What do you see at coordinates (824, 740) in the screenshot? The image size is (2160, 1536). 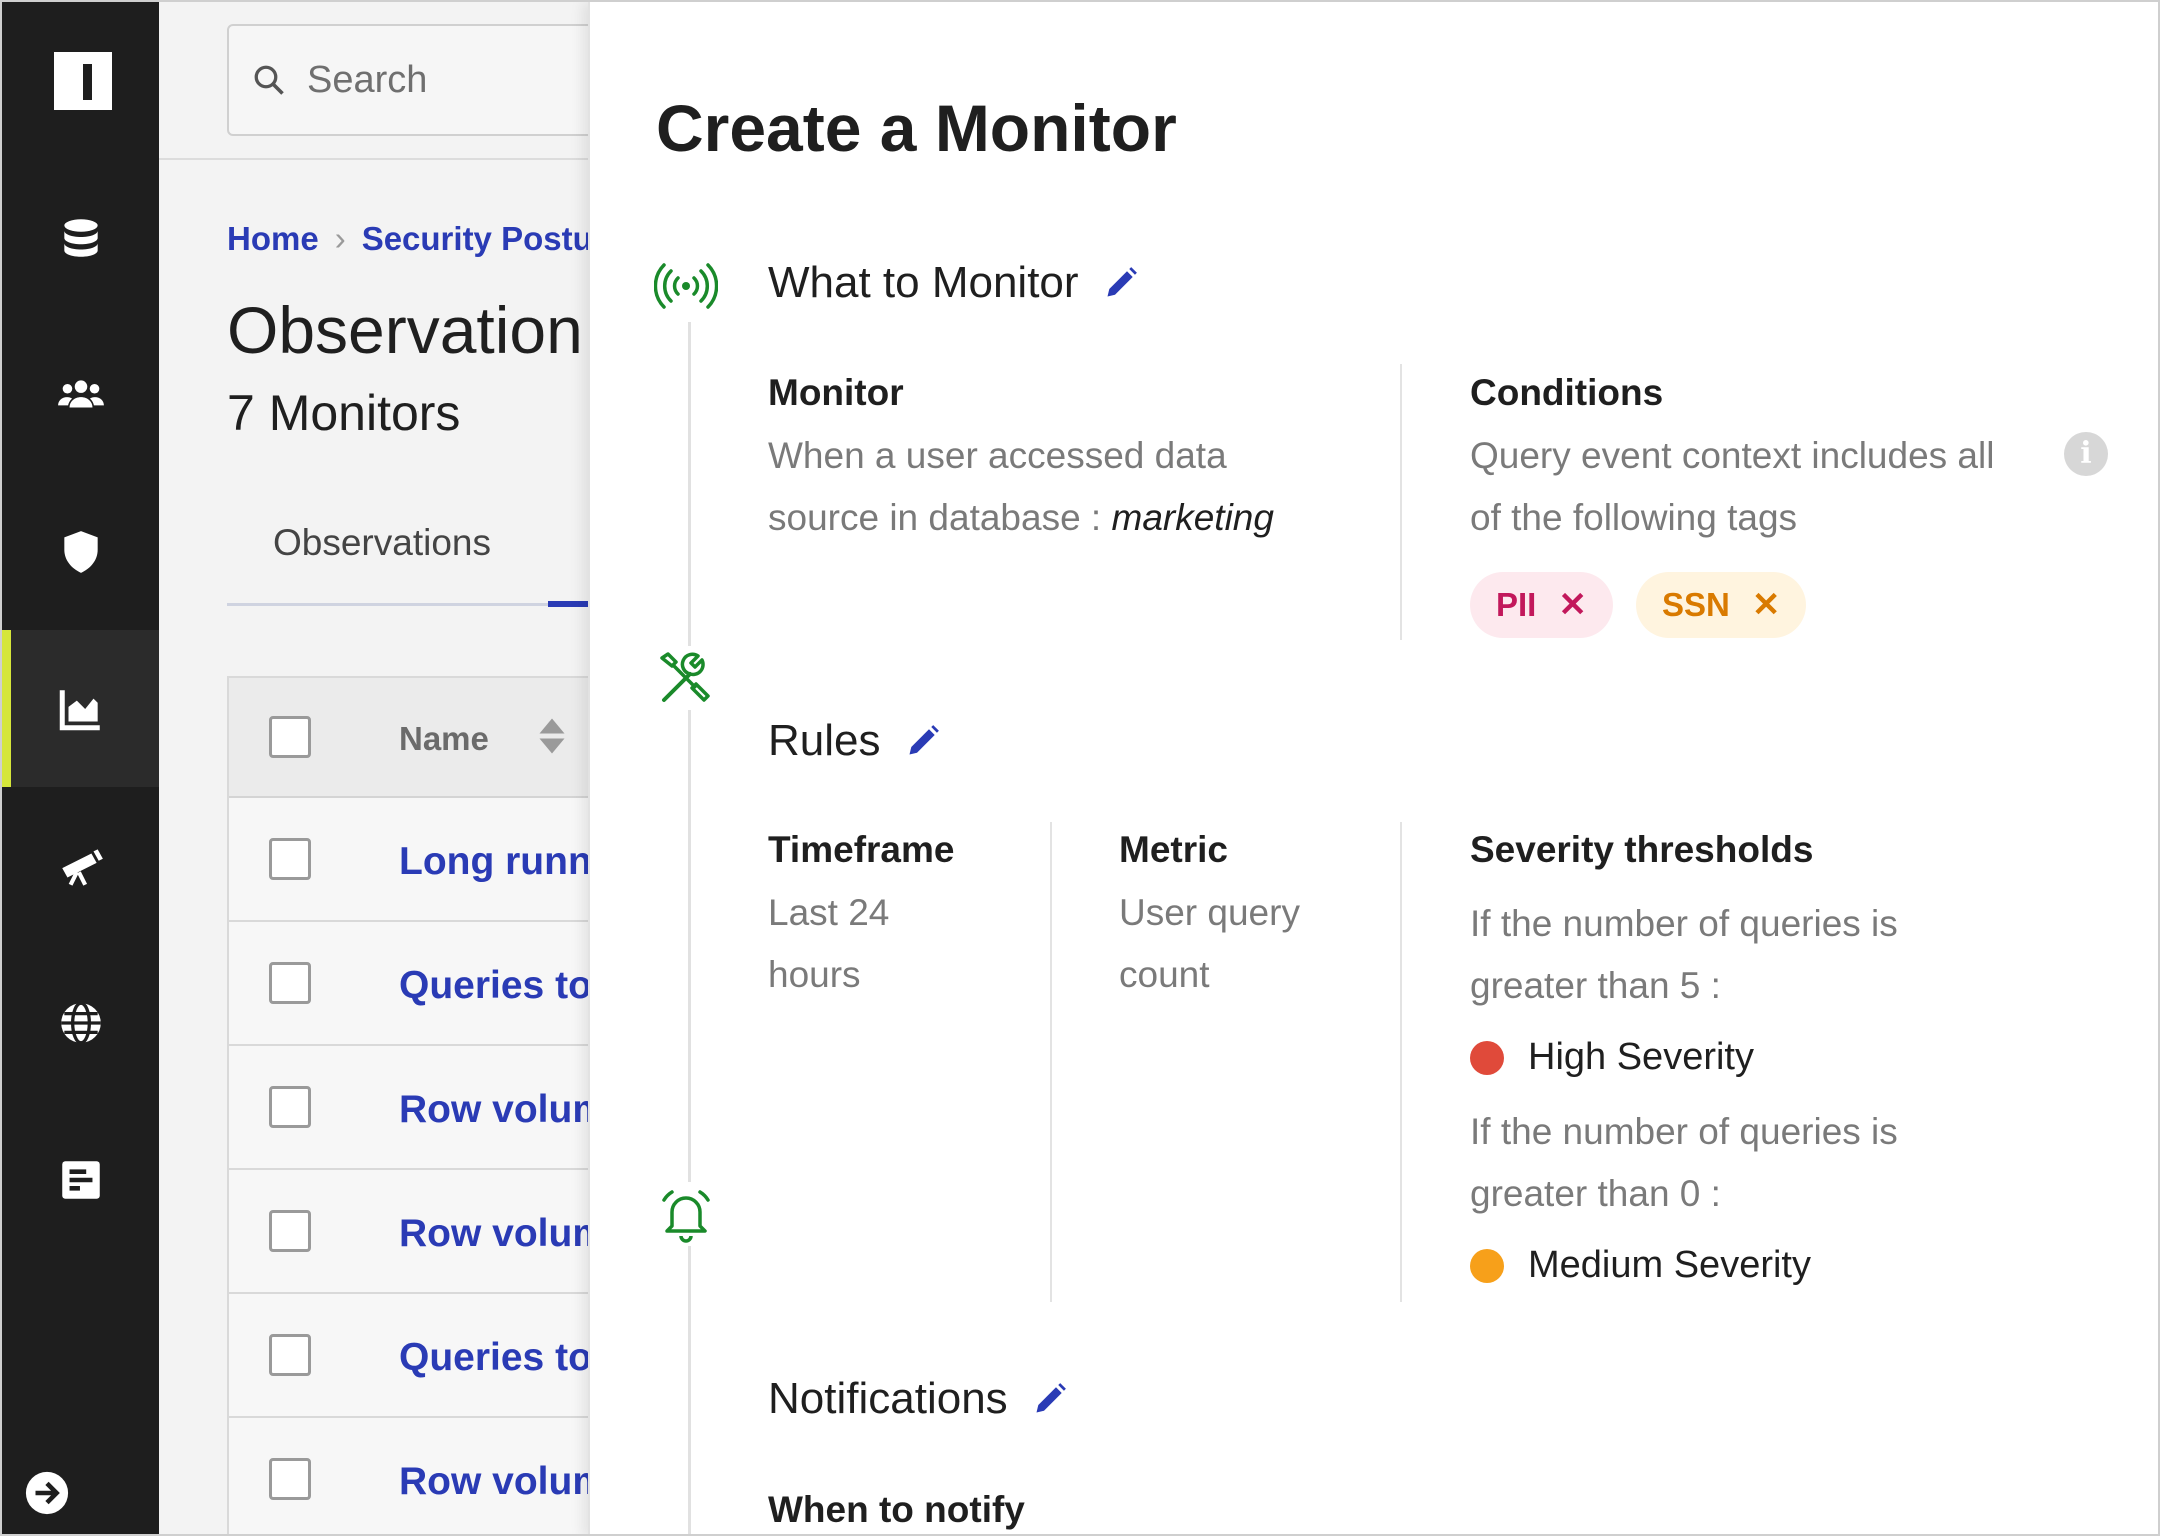 I see `section-title-text: Rules` at bounding box center [824, 740].